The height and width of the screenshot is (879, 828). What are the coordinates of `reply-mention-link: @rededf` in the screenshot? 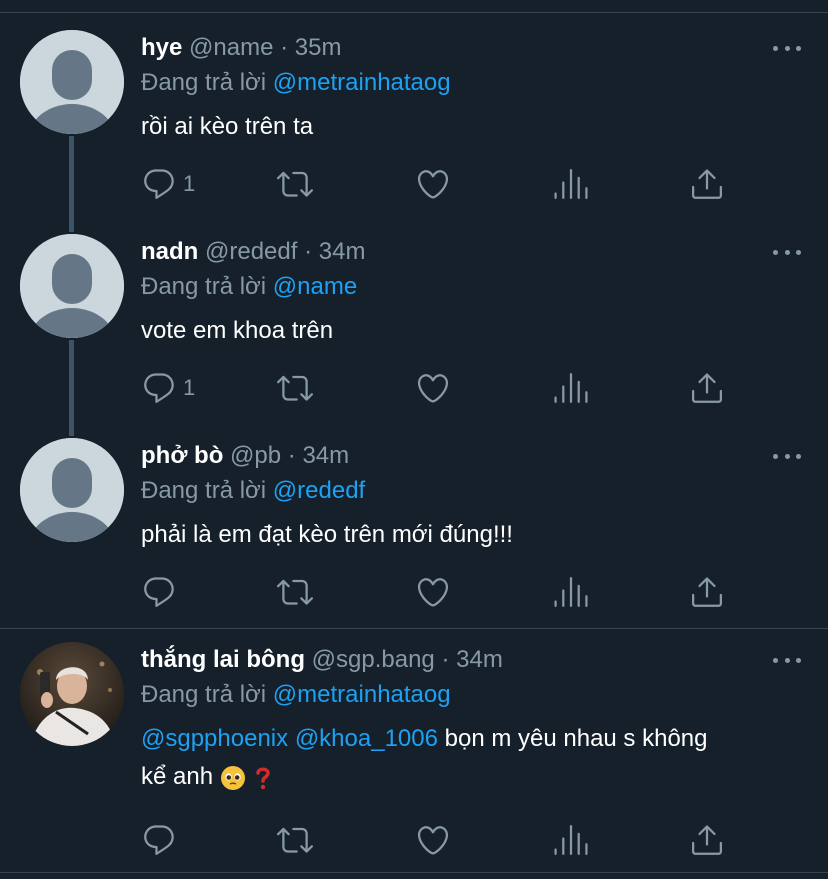 It's located at (319, 490).